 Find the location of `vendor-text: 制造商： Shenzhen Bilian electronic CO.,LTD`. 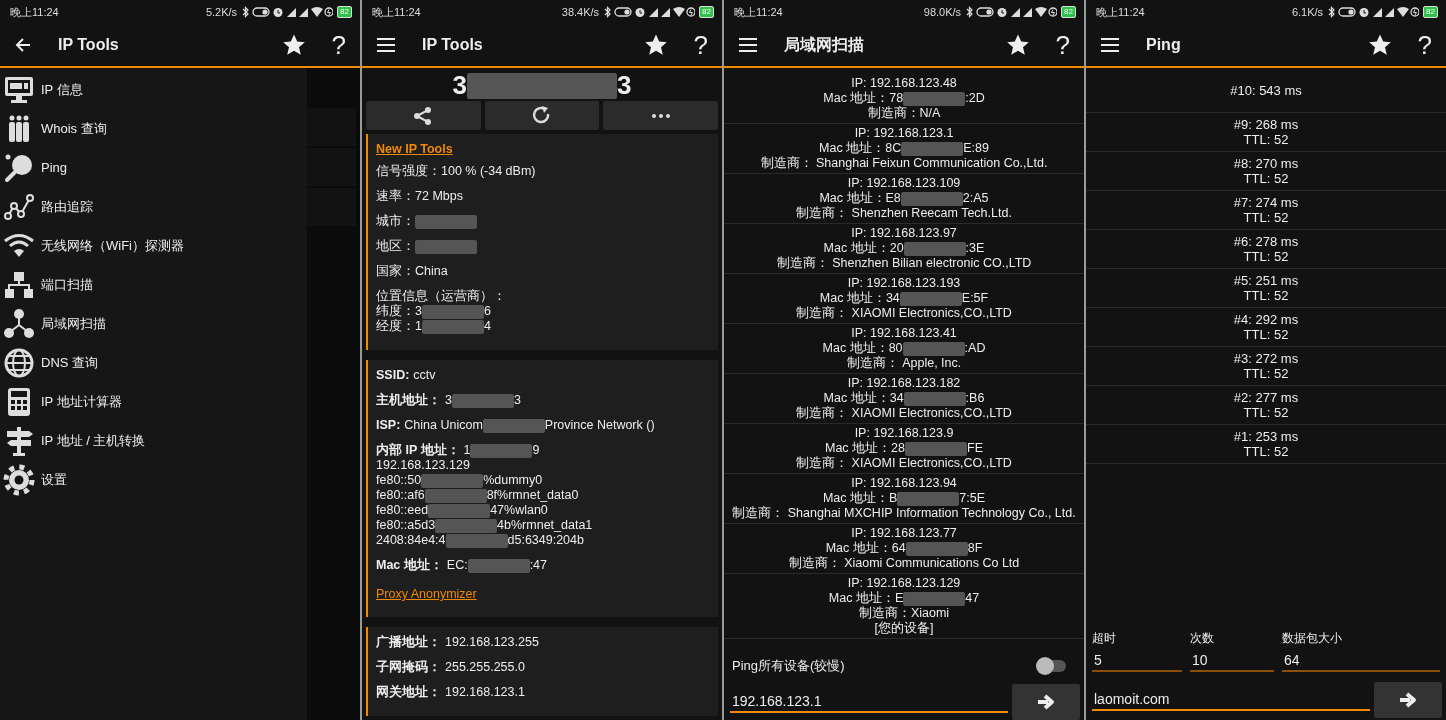

vendor-text: 制造商： Shenzhen Bilian electronic CO.,LTD is located at coordinates (904, 263).